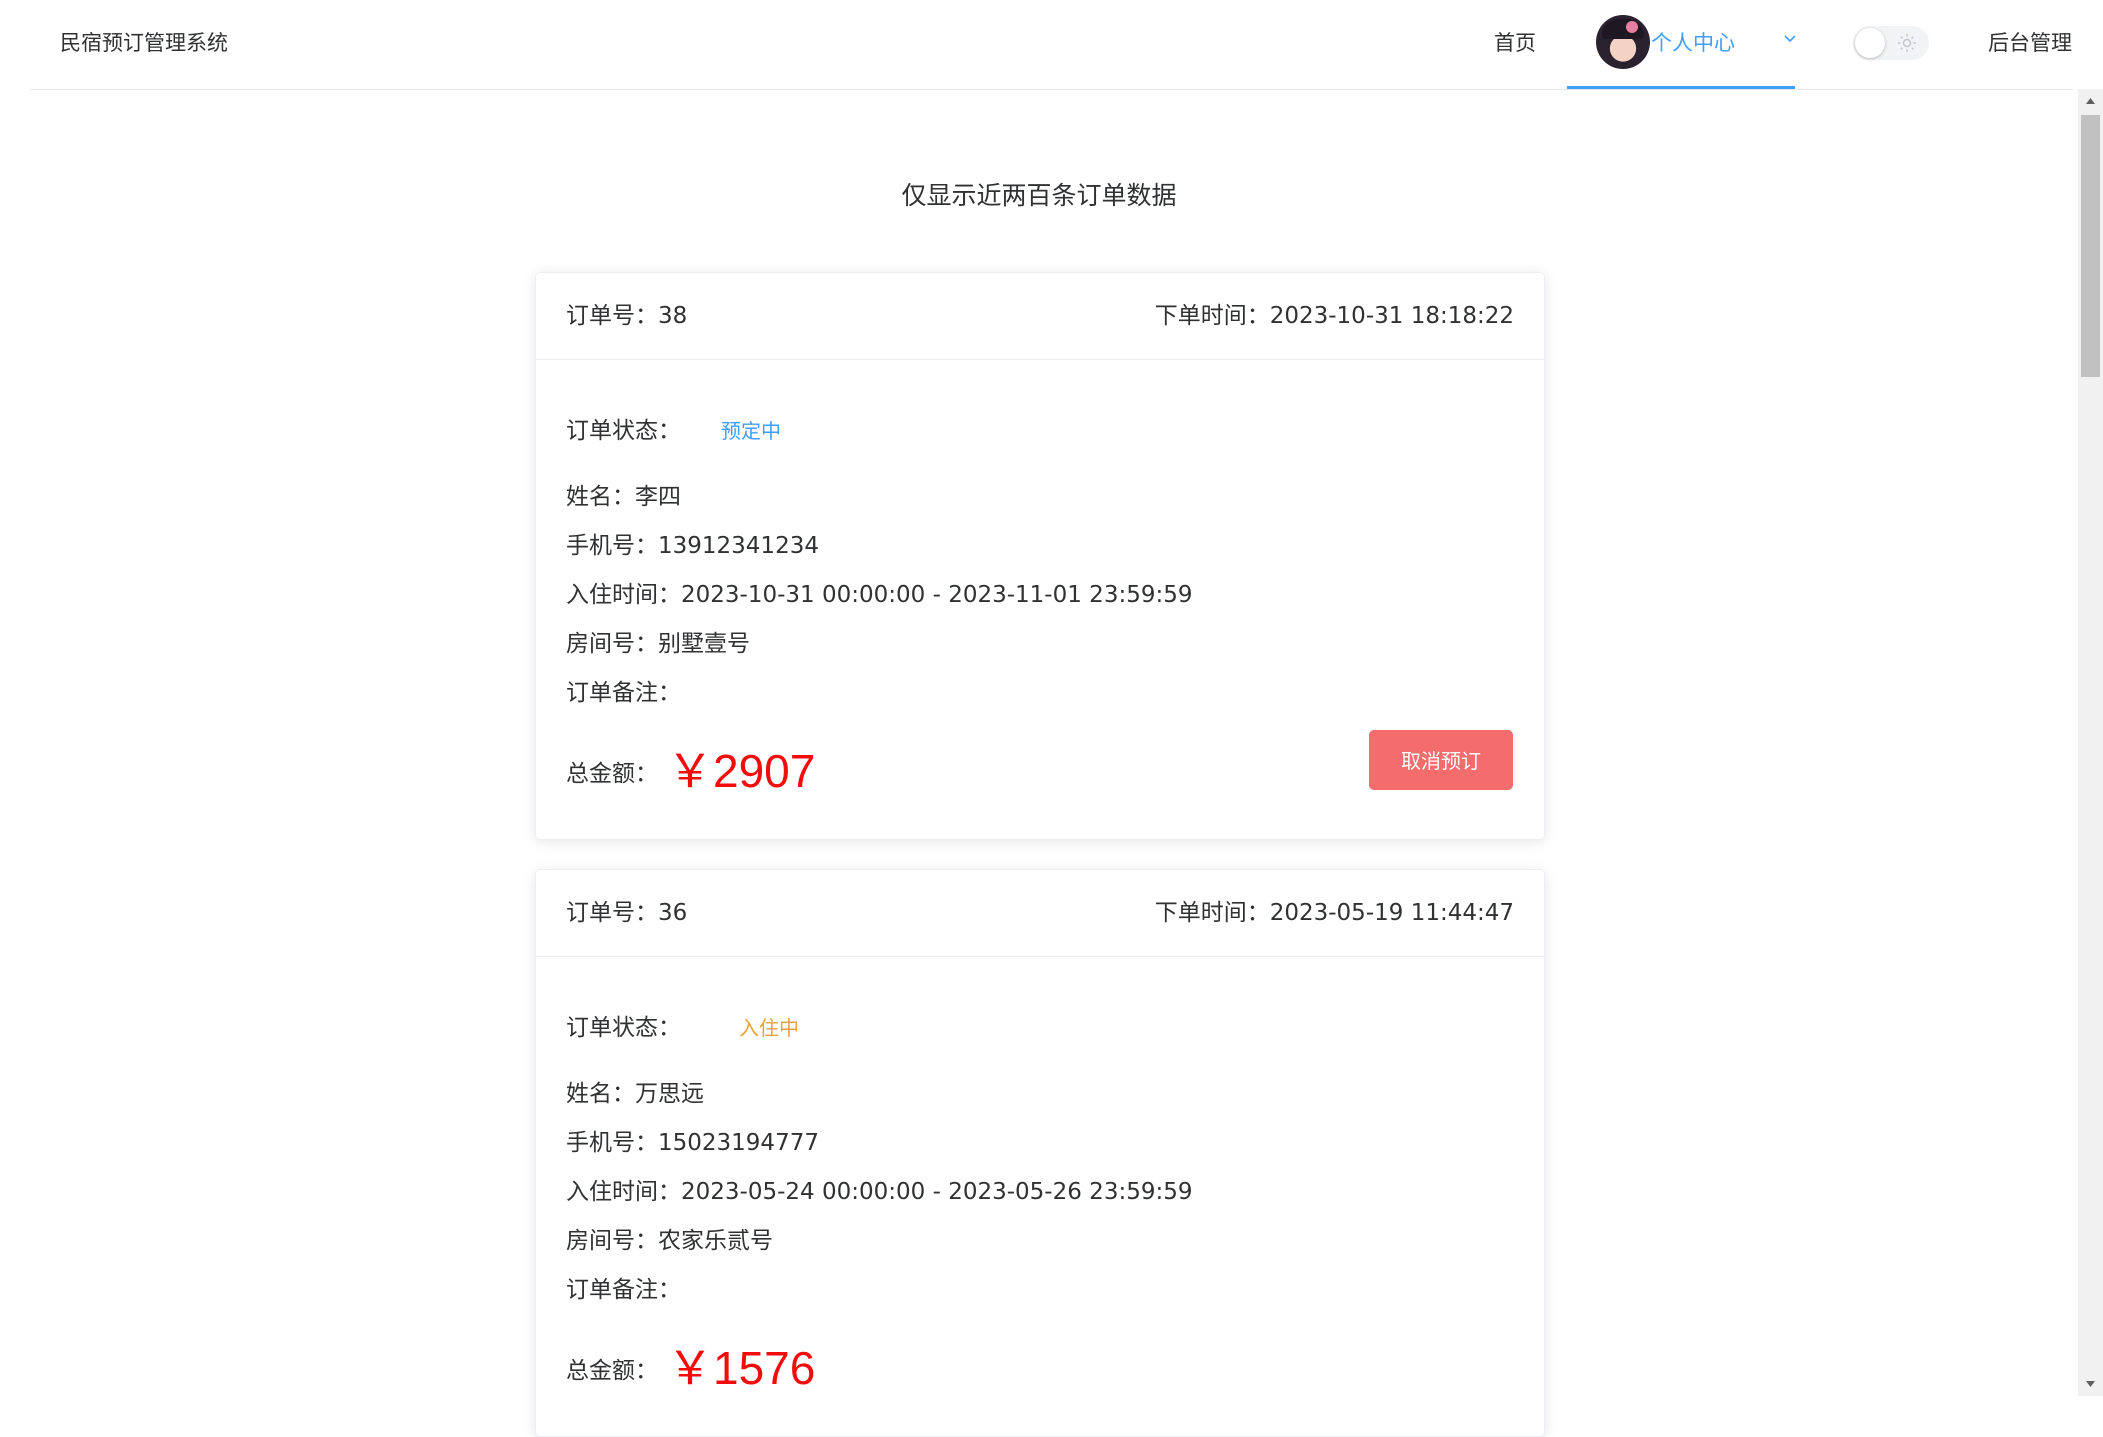 This screenshot has height=1437, width=2103. Describe the element at coordinates (1040, 316) in the screenshot. I see `order-card-header: 订单号：38 下单时间：2023-10-31 18:18:22` at that location.